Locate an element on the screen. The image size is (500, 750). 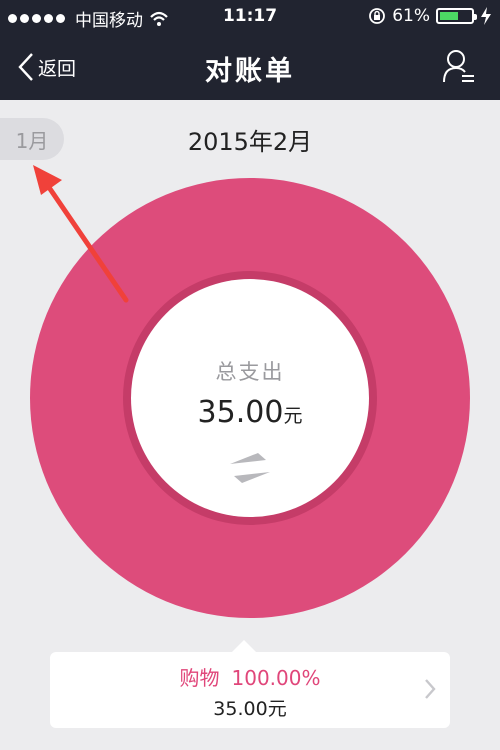
category-amount: 35.00元 is located at coordinates (250, 709).